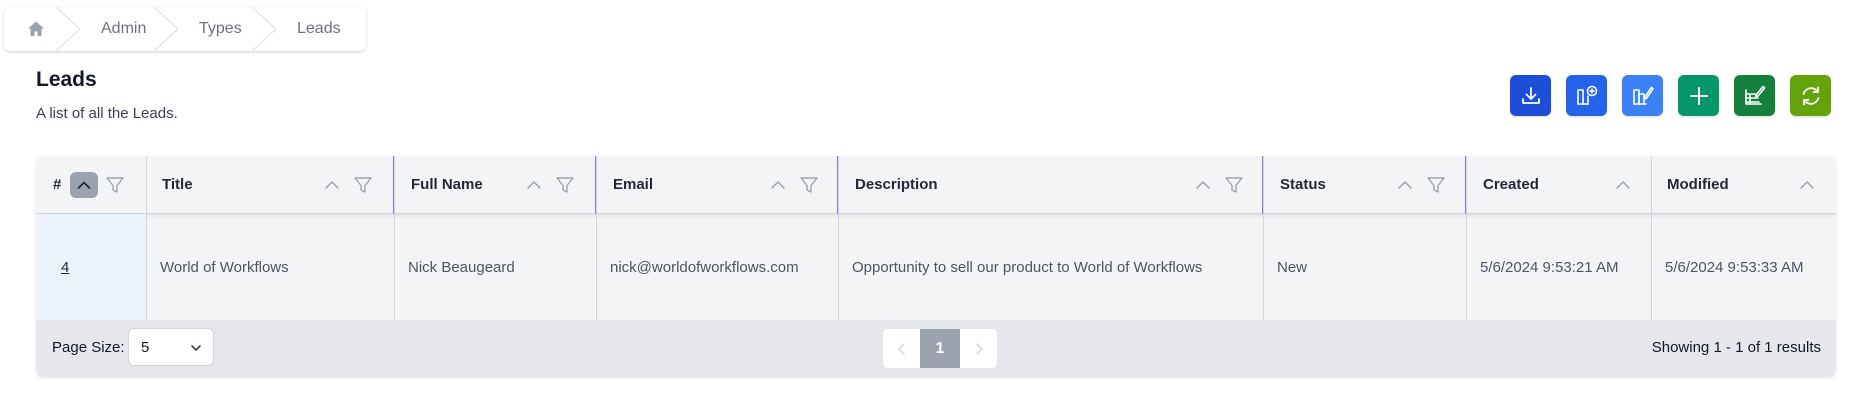 Image resolution: width=1856 pixels, height=412 pixels. I want to click on home-icon, so click(36, 28).